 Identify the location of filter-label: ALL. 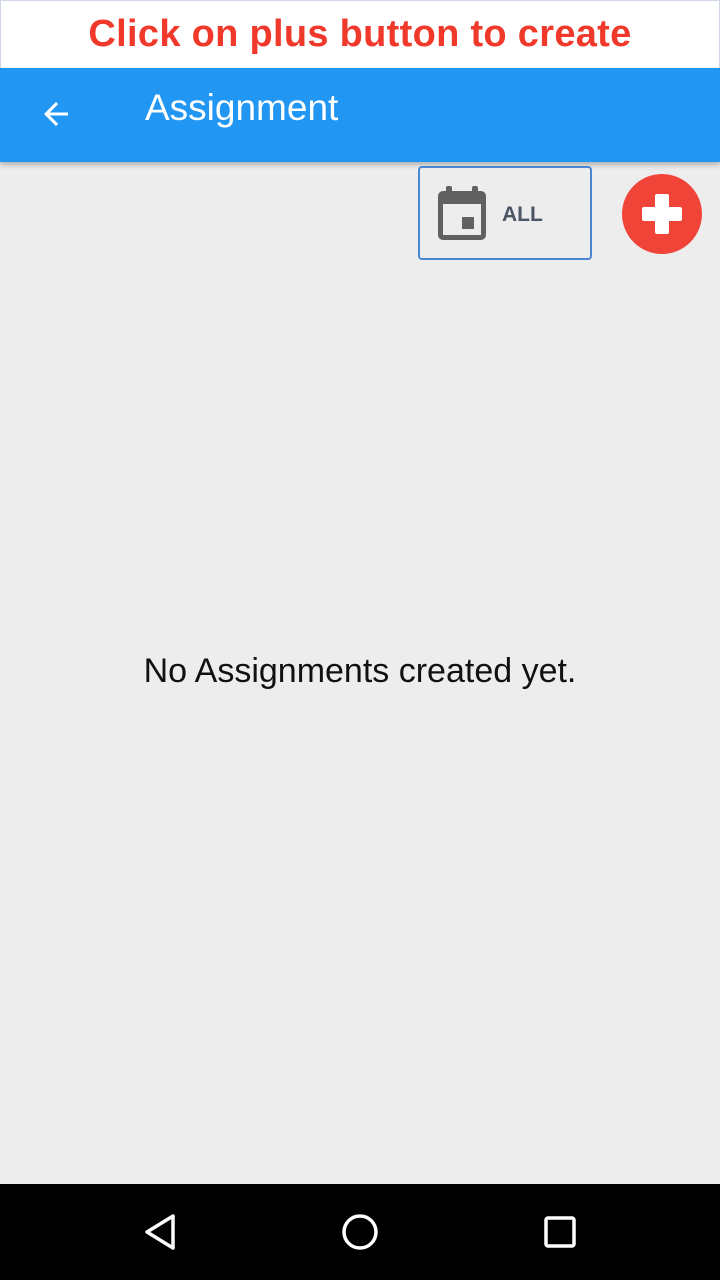
(522, 214).